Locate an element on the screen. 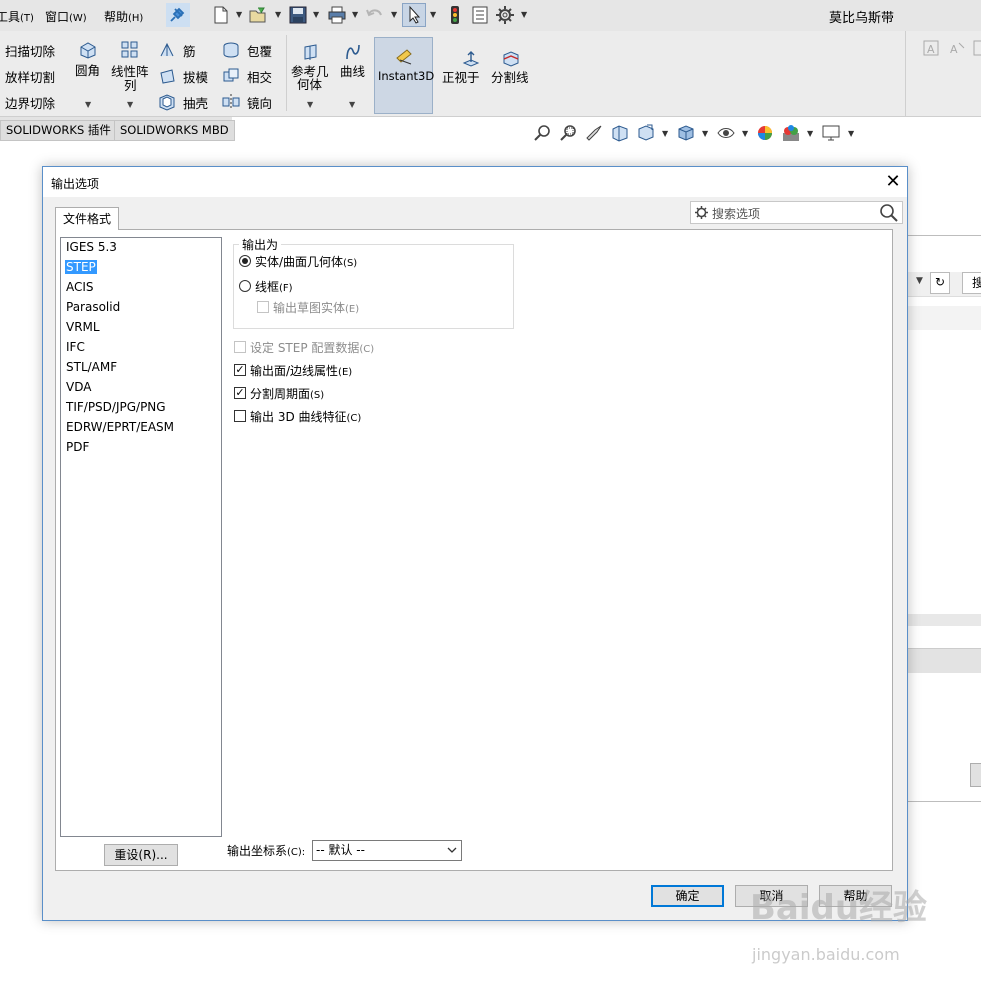  list-item-vrml: VRML is located at coordinates (83, 327).